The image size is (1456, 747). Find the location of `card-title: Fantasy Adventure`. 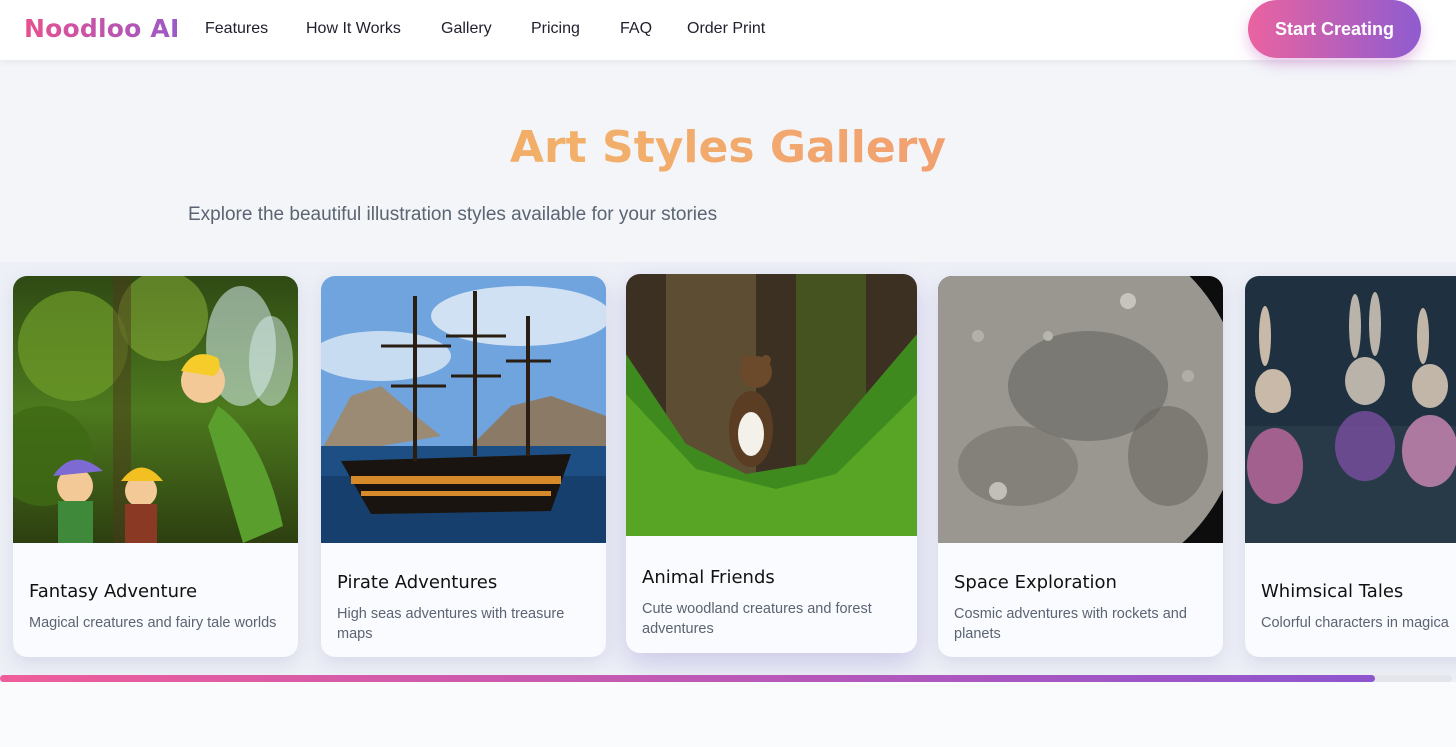

card-title: Fantasy Adventure is located at coordinates (113, 591).